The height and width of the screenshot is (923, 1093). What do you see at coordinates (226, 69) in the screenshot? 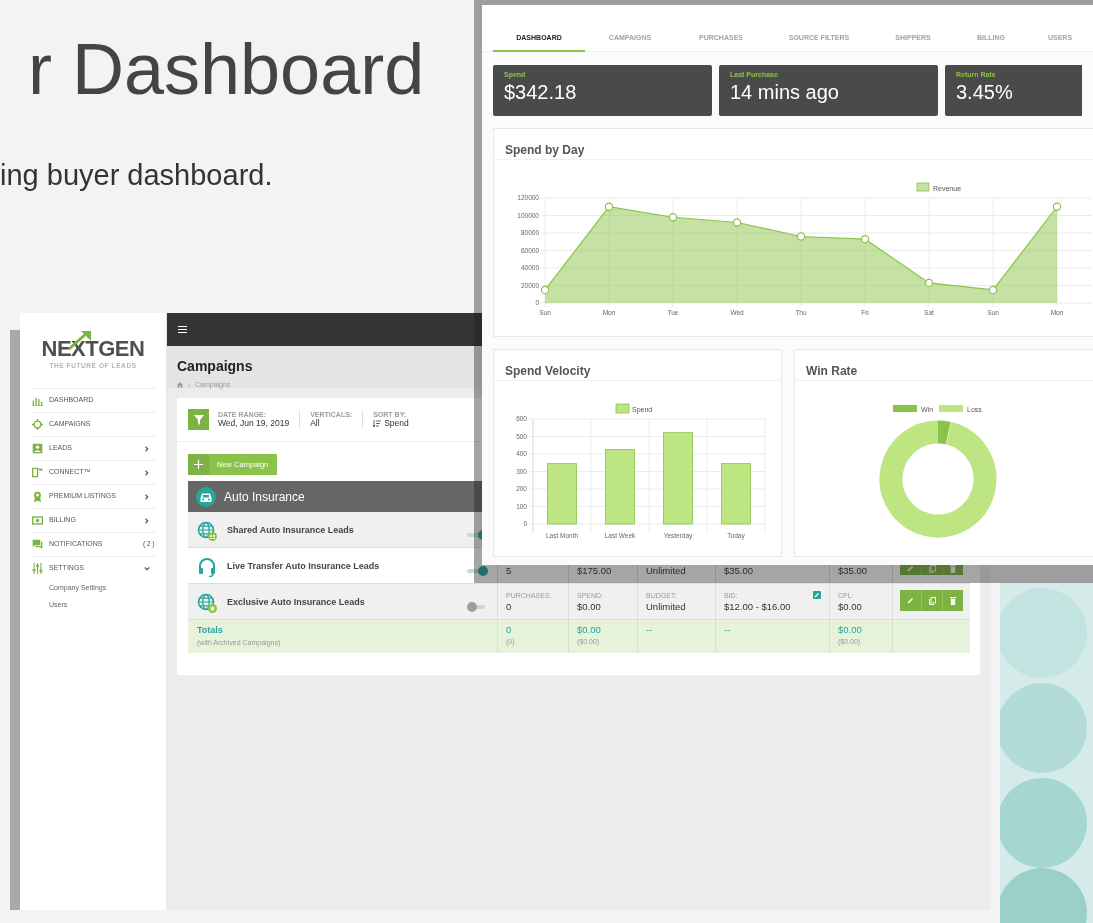
I see `page-heading: r Dashboard` at bounding box center [226, 69].